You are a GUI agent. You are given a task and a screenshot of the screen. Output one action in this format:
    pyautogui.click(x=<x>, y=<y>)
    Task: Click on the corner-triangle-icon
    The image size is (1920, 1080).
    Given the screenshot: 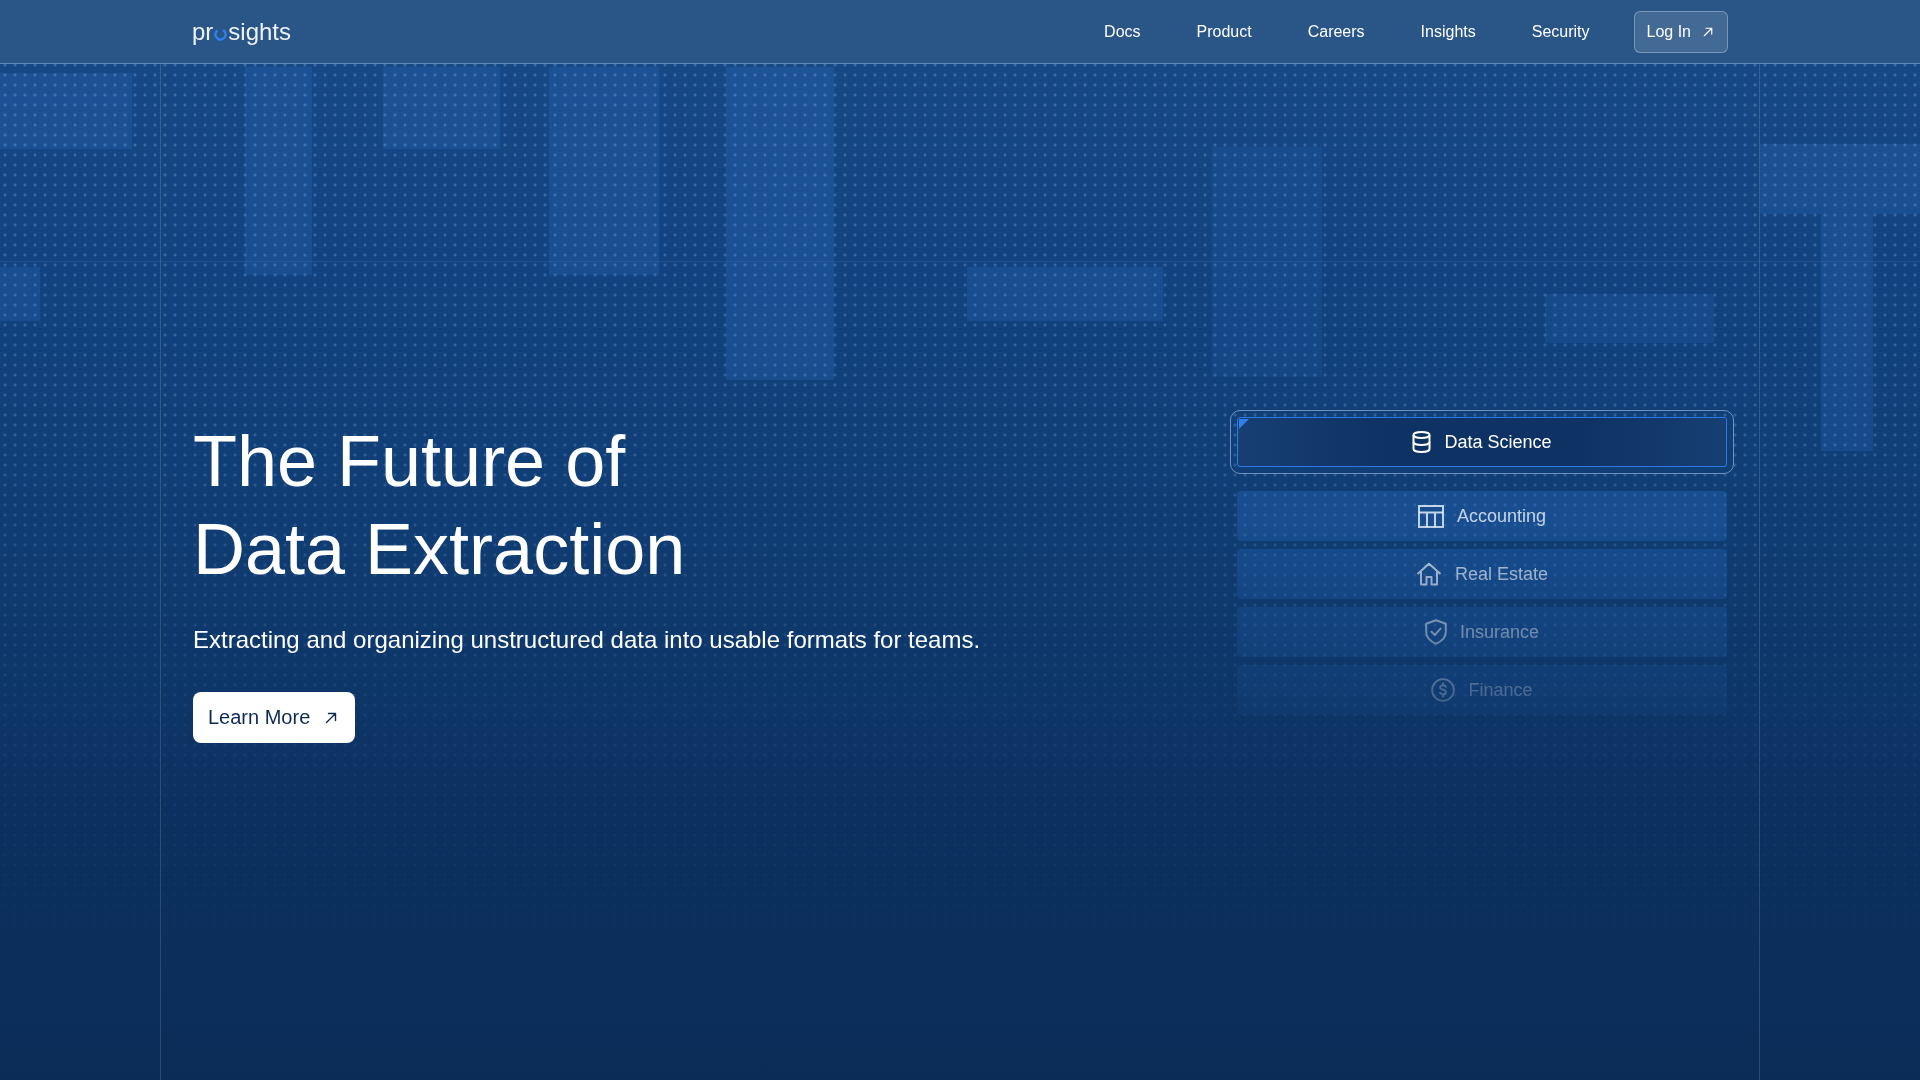 What is the action you would take?
    pyautogui.click(x=1244, y=424)
    